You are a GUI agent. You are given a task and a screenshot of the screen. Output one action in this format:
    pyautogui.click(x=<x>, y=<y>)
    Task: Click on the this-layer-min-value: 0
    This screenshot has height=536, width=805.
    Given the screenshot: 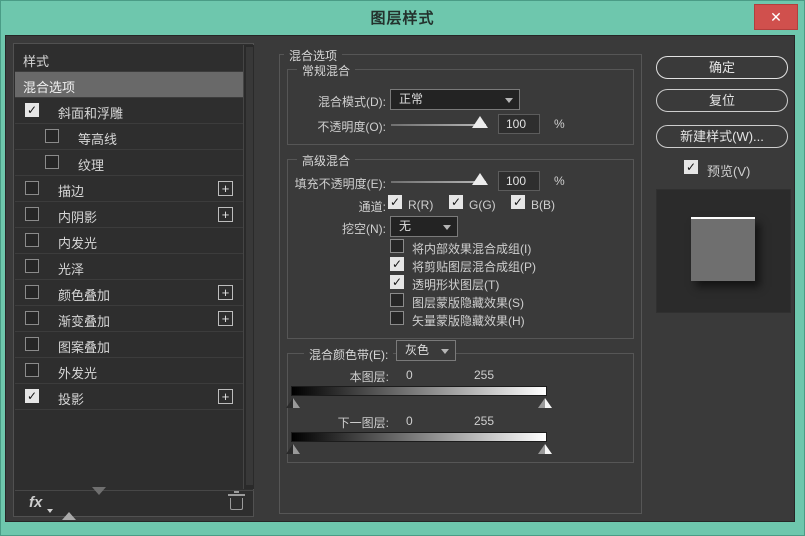 What is the action you would take?
    pyautogui.click(x=409, y=375)
    